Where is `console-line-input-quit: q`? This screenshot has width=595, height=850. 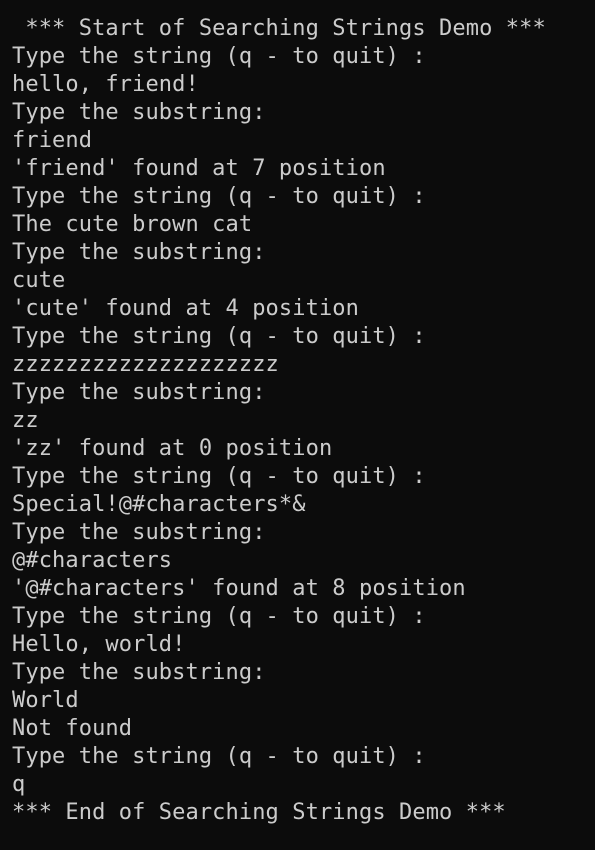
console-line-input-quit: q is located at coordinates (19, 784).